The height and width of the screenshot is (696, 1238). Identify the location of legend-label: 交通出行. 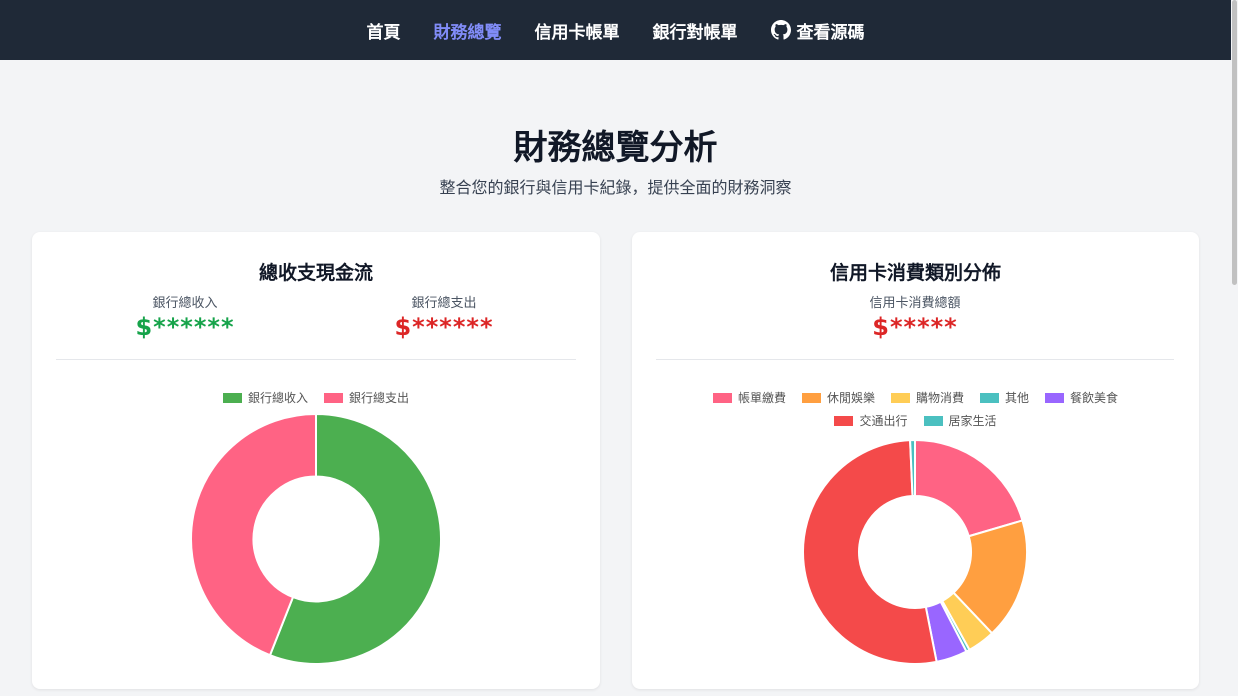
(883, 421).